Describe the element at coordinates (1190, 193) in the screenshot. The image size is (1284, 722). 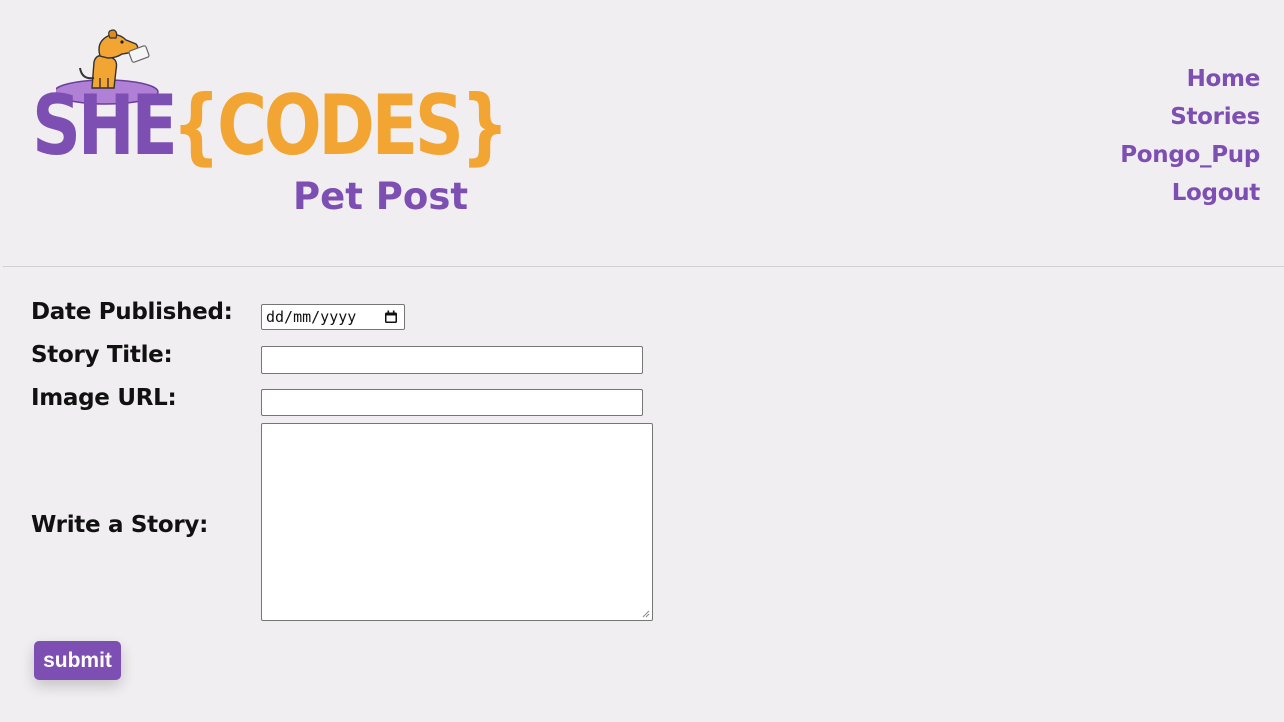
I see `nav-logout-link: Logout` at that location.